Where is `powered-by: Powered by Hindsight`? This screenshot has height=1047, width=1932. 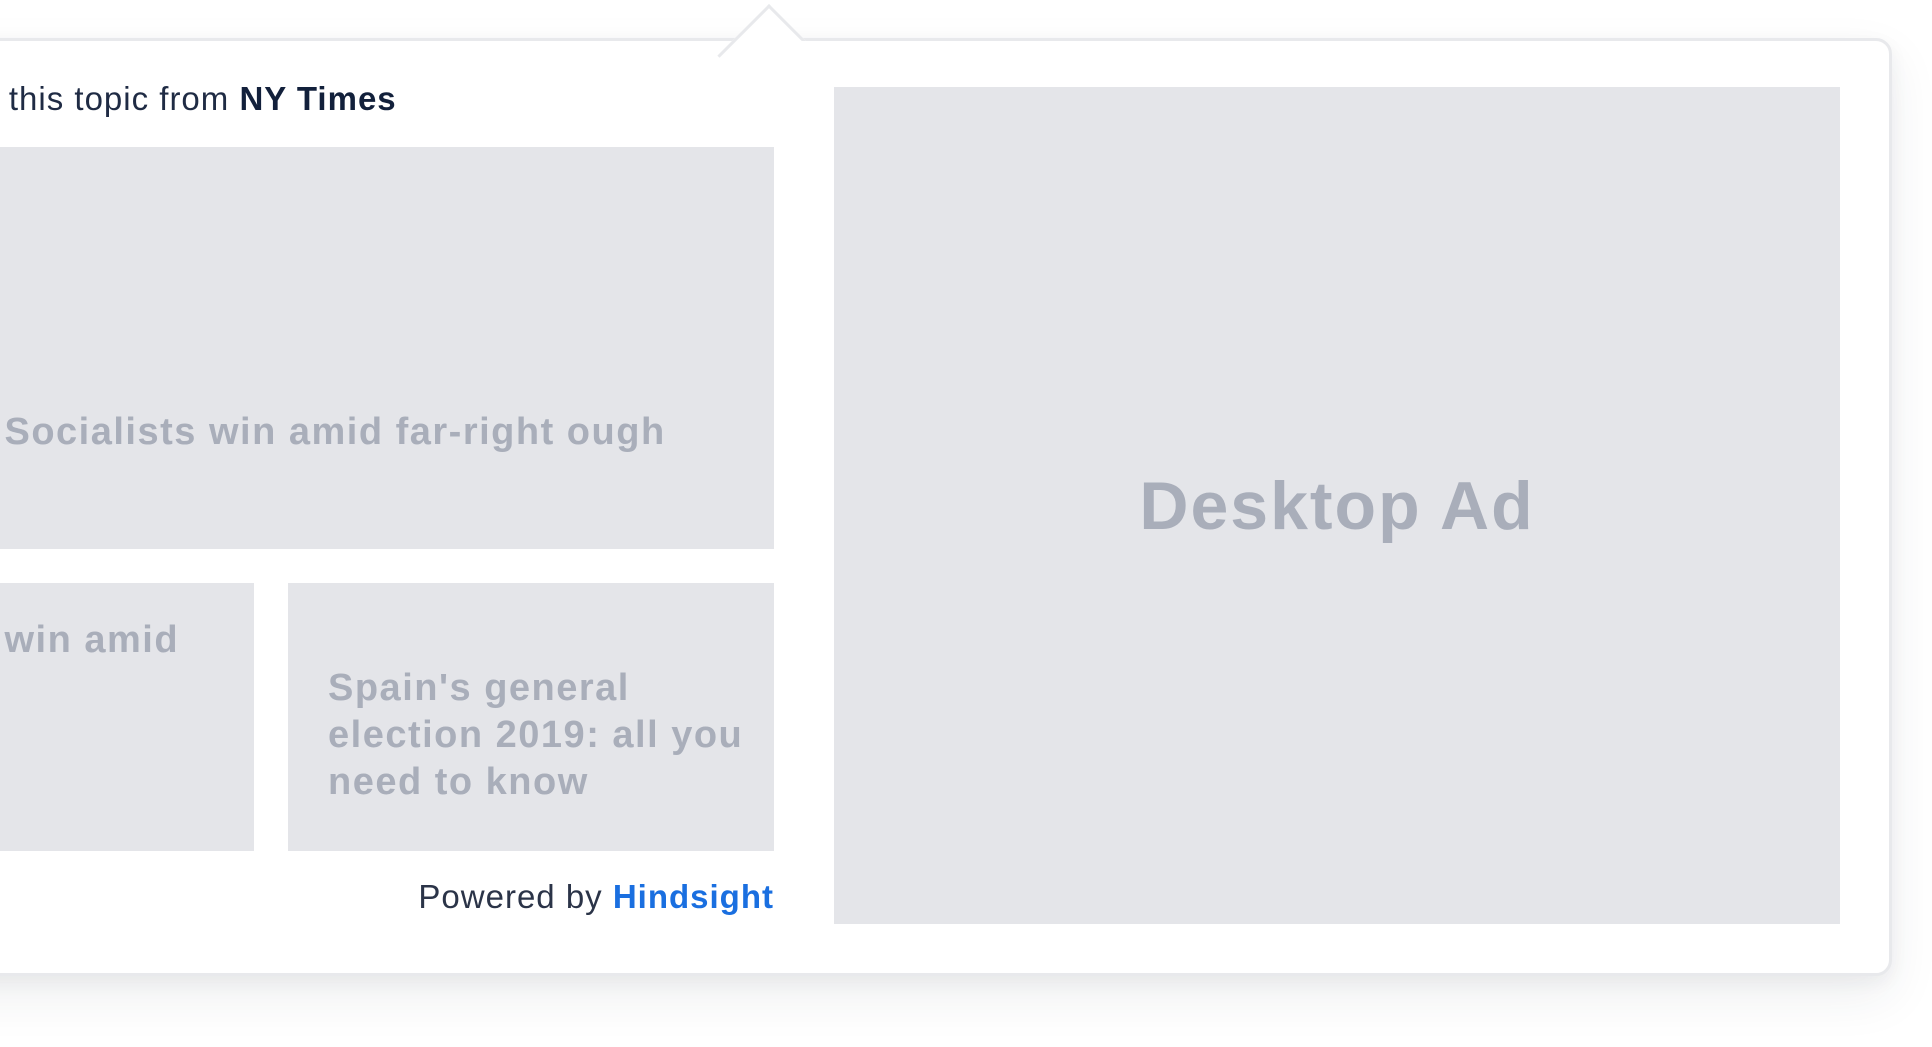 powered-by: Powered by Hindsight is located at coordinates (587, 897).